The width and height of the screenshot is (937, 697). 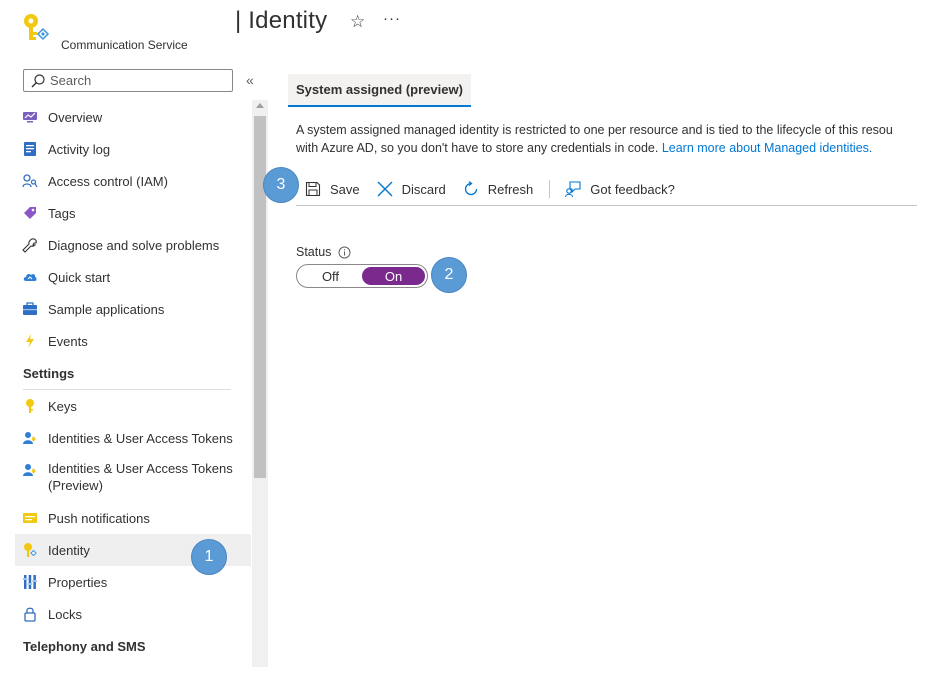 What do you see at coordinates (281, 20) in the screenshot?
I see `page-title: | Identity` at bounding box center [281, 20].